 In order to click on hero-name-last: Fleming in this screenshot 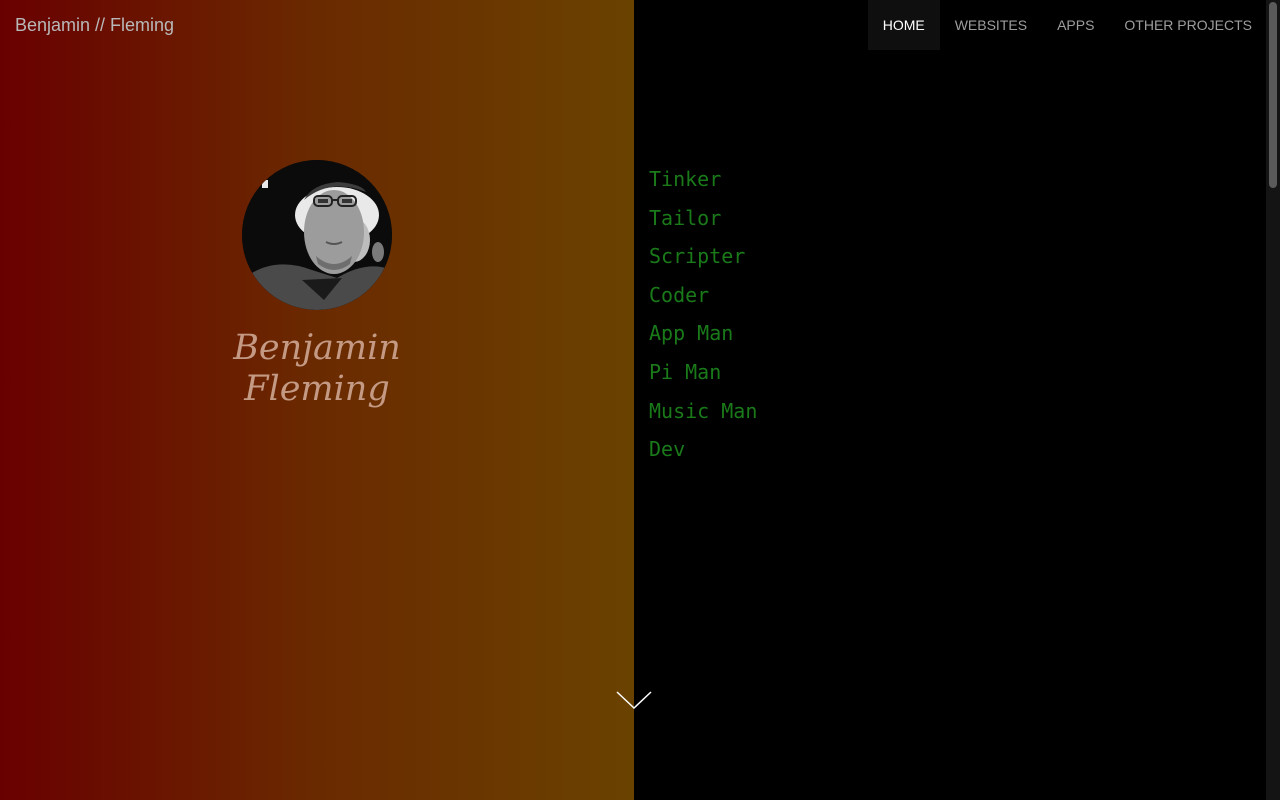, I will do `click(317, 389)`.